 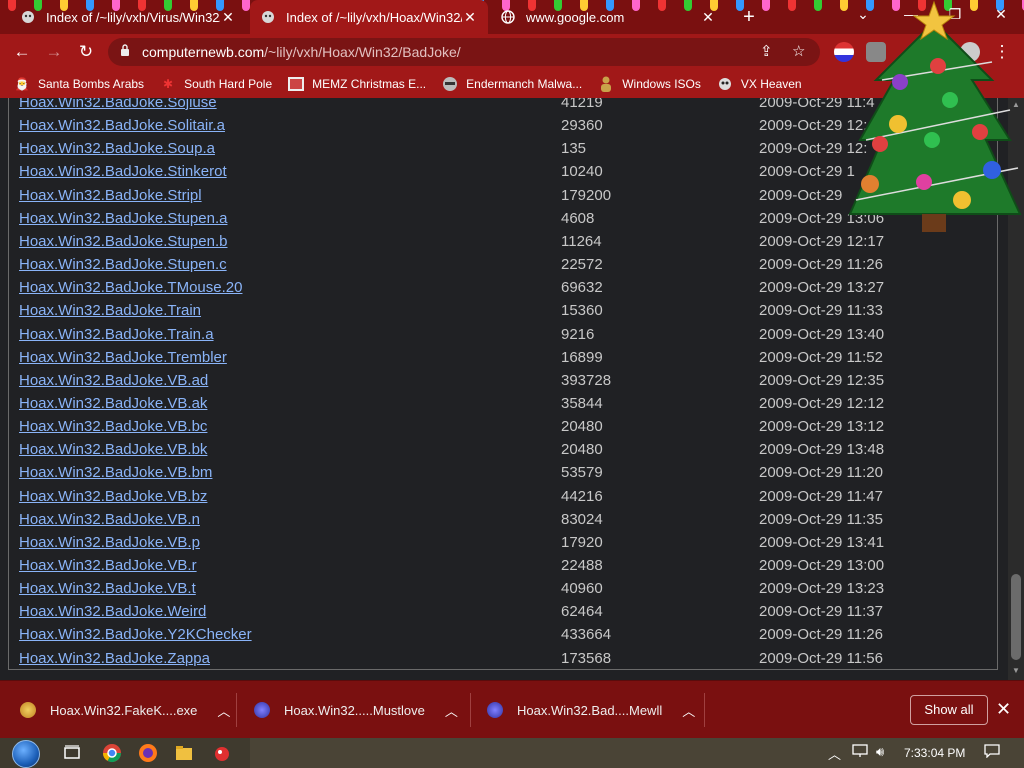 What do you see at coordinates (112, 611) in the screenshot?
I see `file-link: Hoax.Win32.BadJoke.Weird` at bounding box center [112, 611].